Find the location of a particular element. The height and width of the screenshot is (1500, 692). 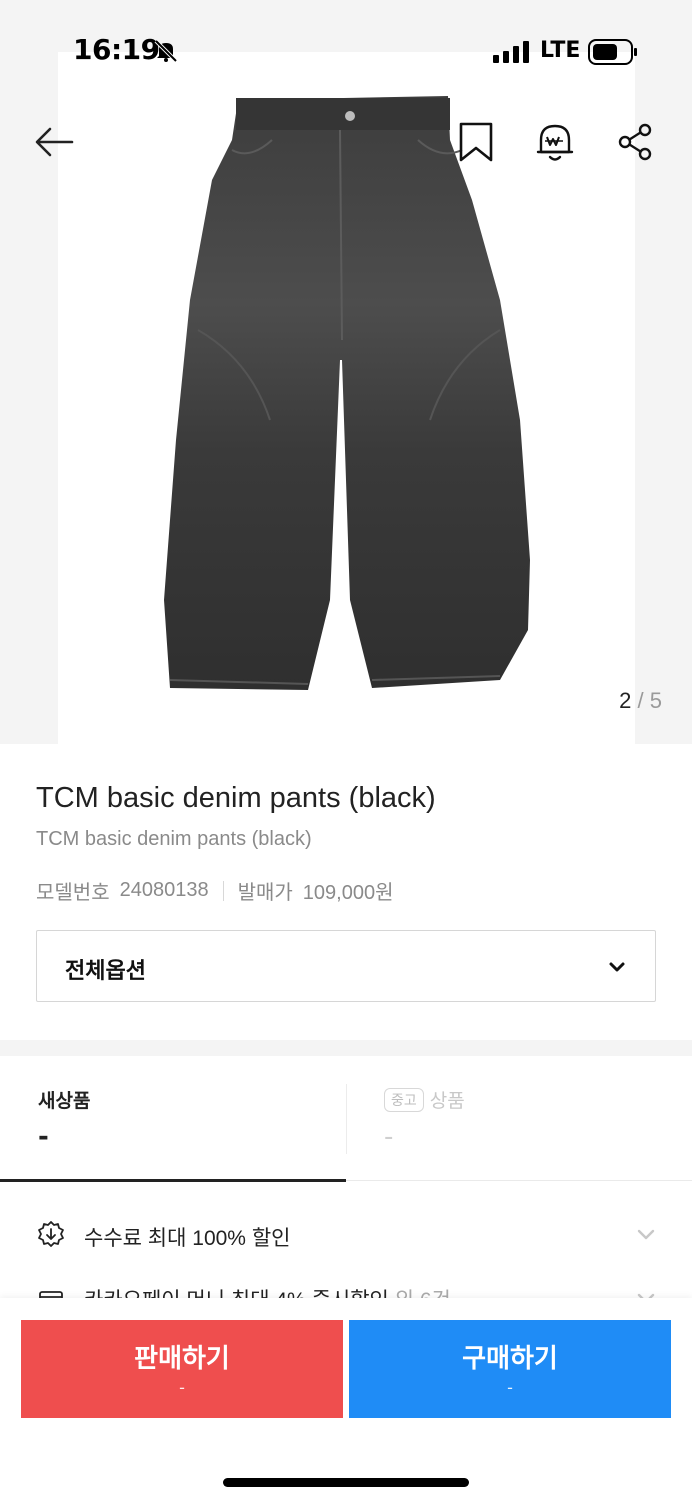

bottom-action-bar: 판매하기 - 구매하기 - is located at coordinates (346, 1399).